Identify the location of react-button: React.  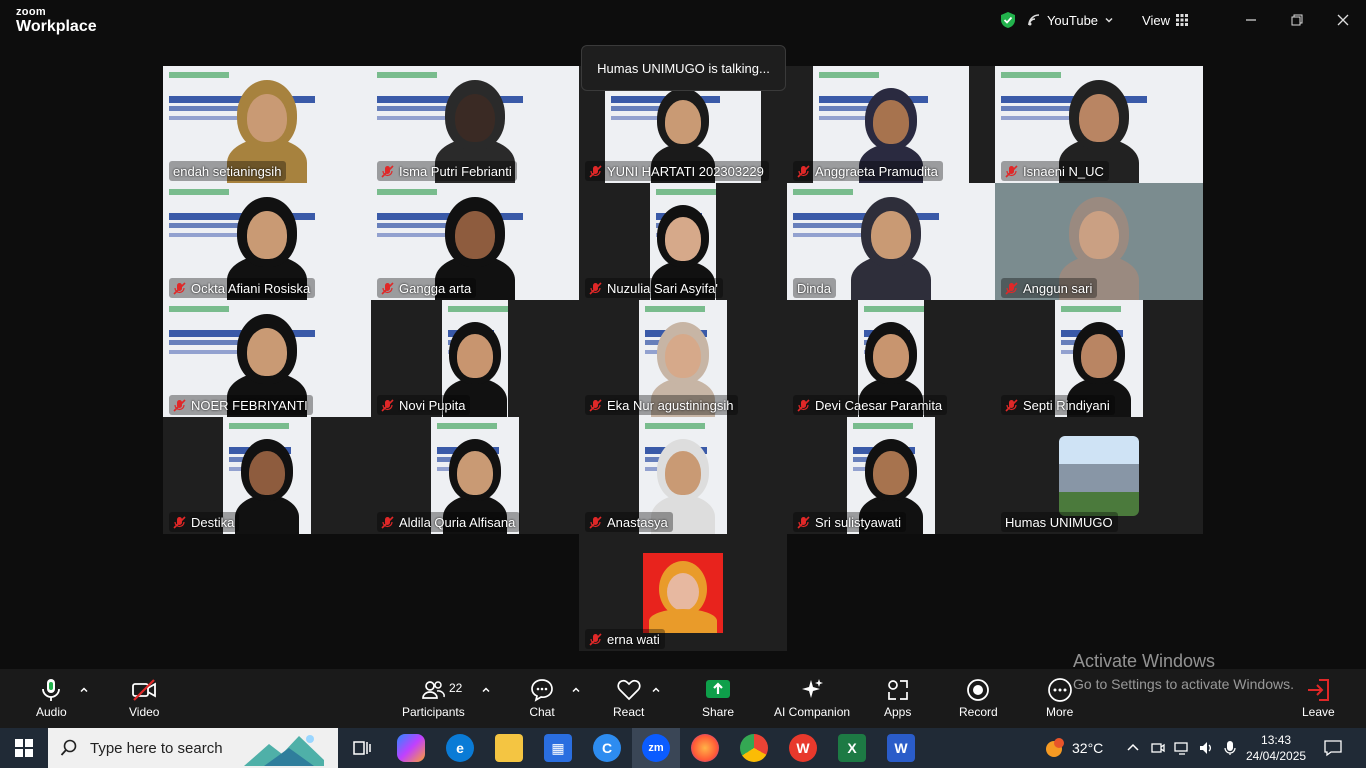
(628, 698).